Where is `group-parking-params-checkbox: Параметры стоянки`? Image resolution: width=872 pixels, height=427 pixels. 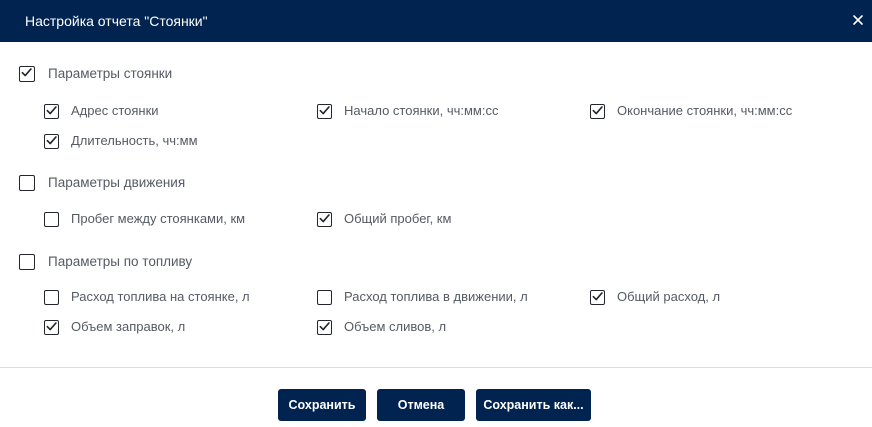
group-parking-params-checkbox: Параметры стоянки is located at coordinates (95, 74).